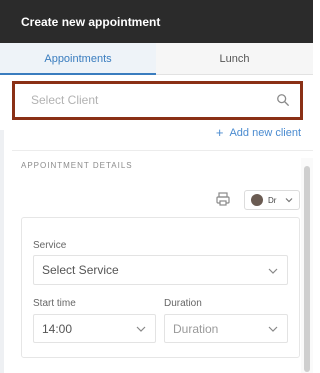  Describe the element at coordinates (78, 59) in the screenshot. I see `tab-appointments: Appointments` at that location.